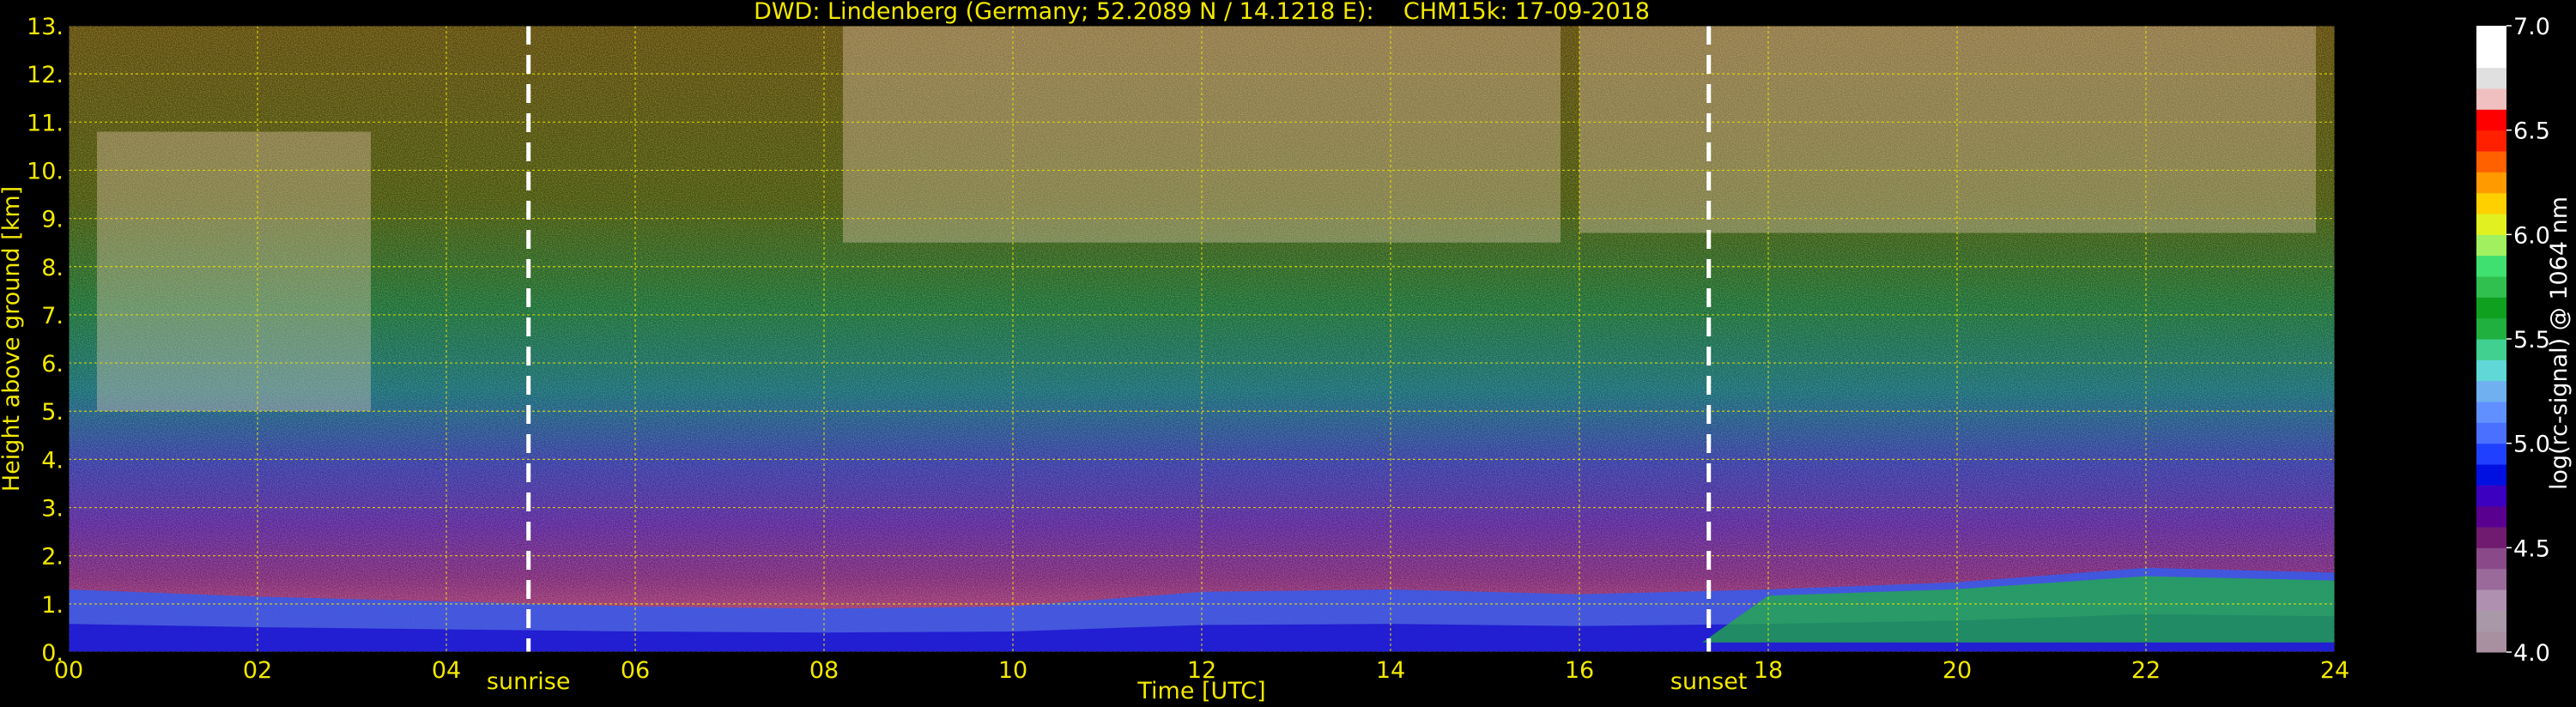 The height and width of the screenshot is (707, 2576). I want to click on y-tick-label: 0., so click(52, 653).